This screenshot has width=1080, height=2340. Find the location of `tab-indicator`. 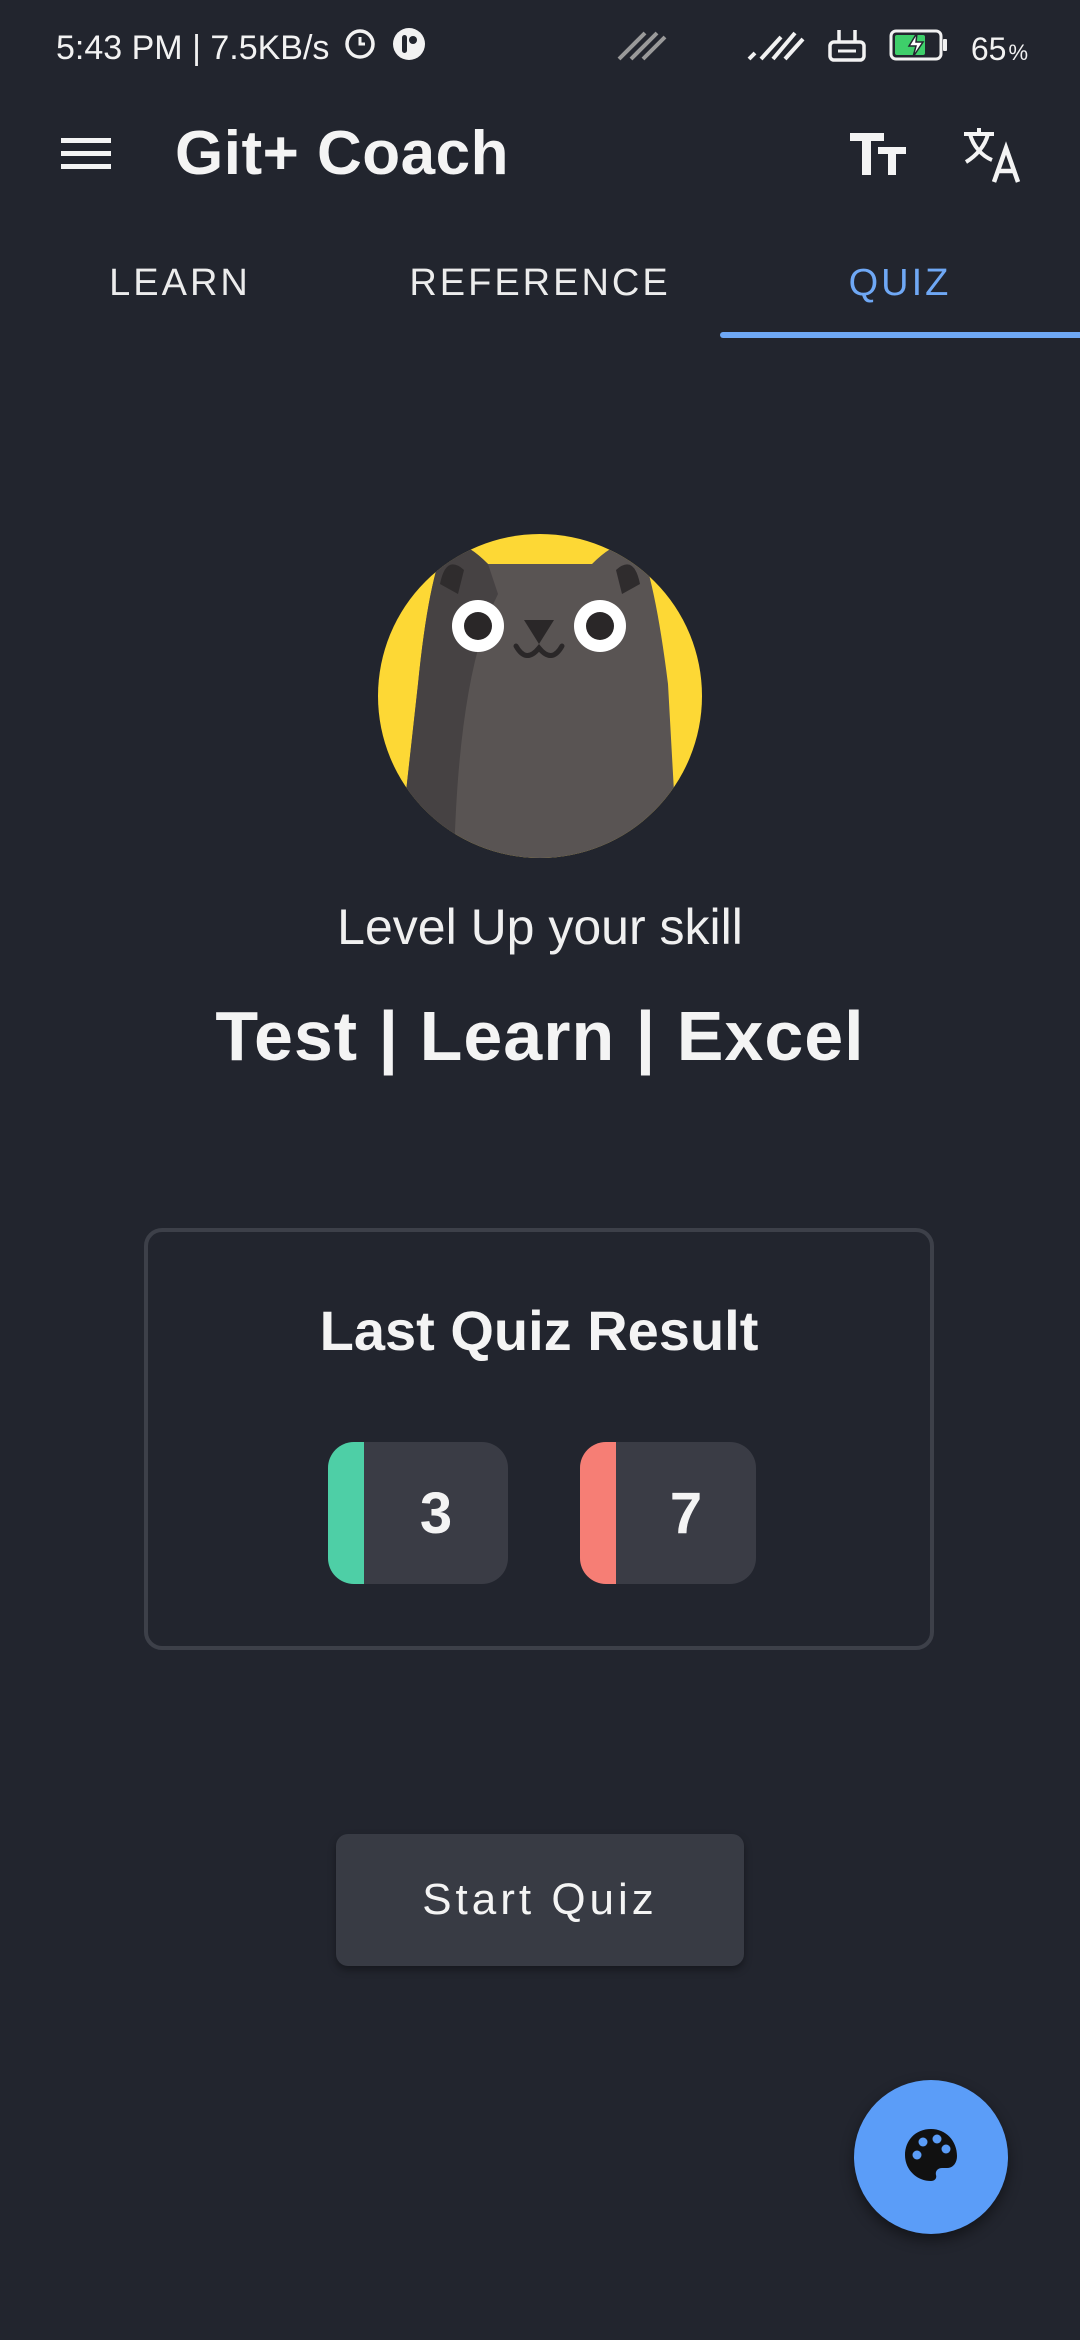

tab-indicator is located at coordinates (900, 335).